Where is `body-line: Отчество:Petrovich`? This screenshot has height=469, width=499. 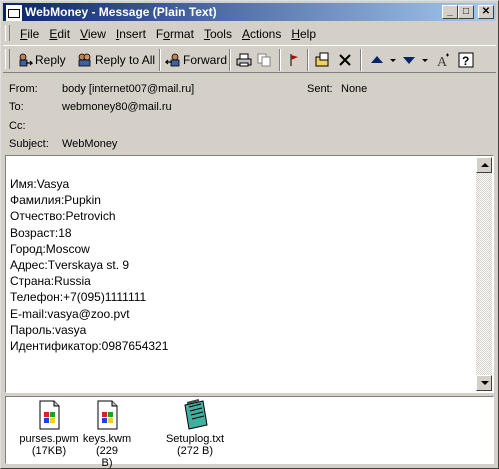 body-line: Отчество:Petrovich is located at coordinates (63, 216).